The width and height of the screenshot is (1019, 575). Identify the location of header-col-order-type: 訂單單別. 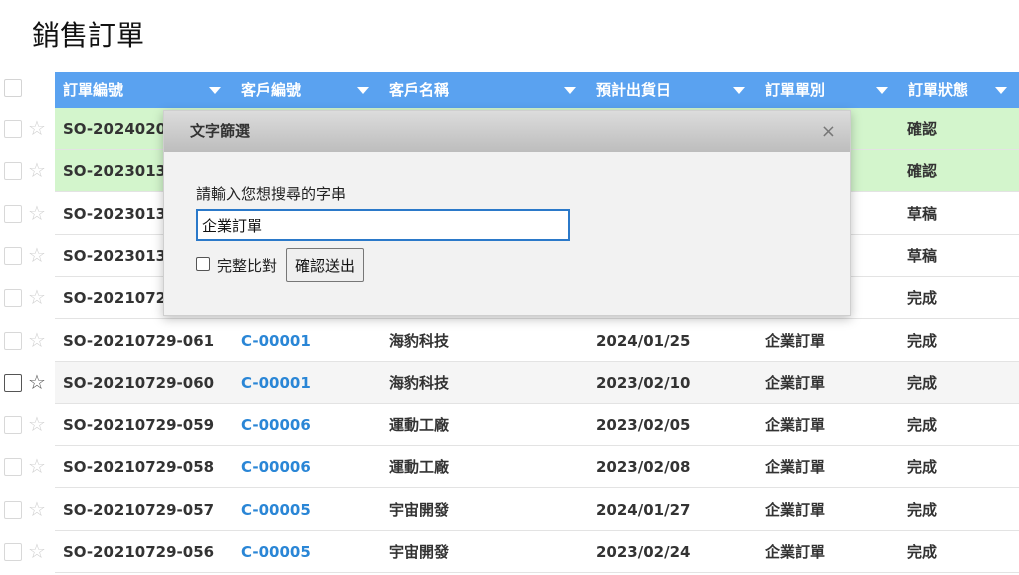
(828, 90).